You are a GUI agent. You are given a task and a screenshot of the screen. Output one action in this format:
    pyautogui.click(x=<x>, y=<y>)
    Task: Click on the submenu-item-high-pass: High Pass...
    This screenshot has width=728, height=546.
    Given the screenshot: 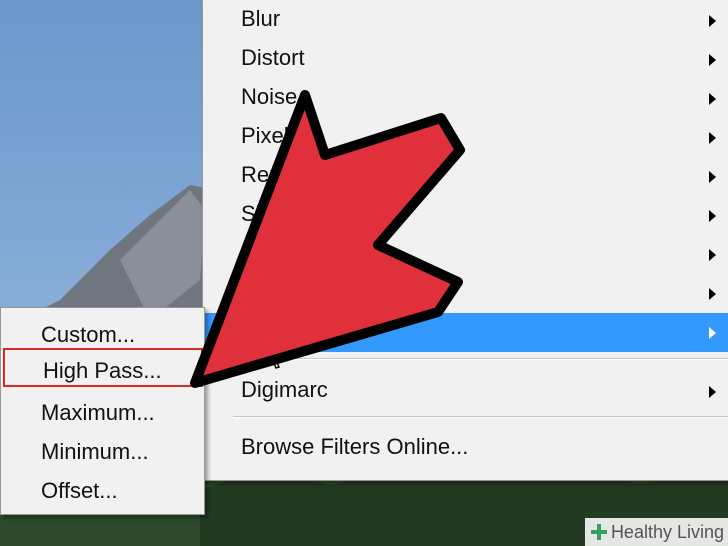 What is the action you would take?
    pyautogui.click(x=103, y=367)
    